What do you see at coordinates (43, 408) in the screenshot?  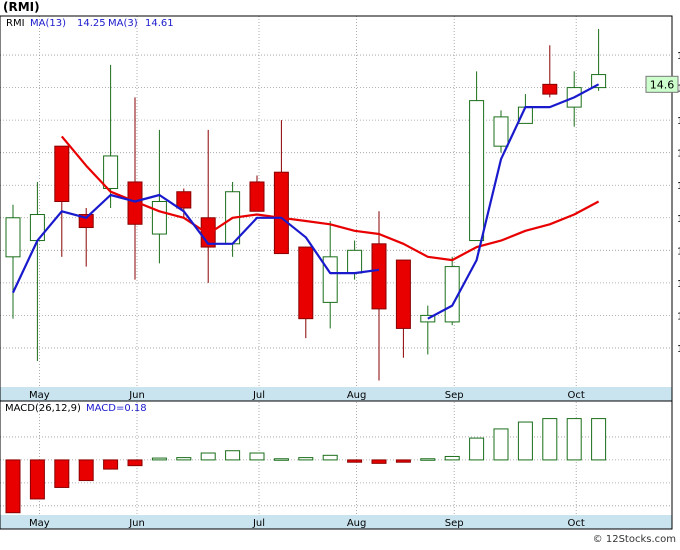 I see `macd-legend-label: MACD(26,12,9)` at bounding box center [43, 408].